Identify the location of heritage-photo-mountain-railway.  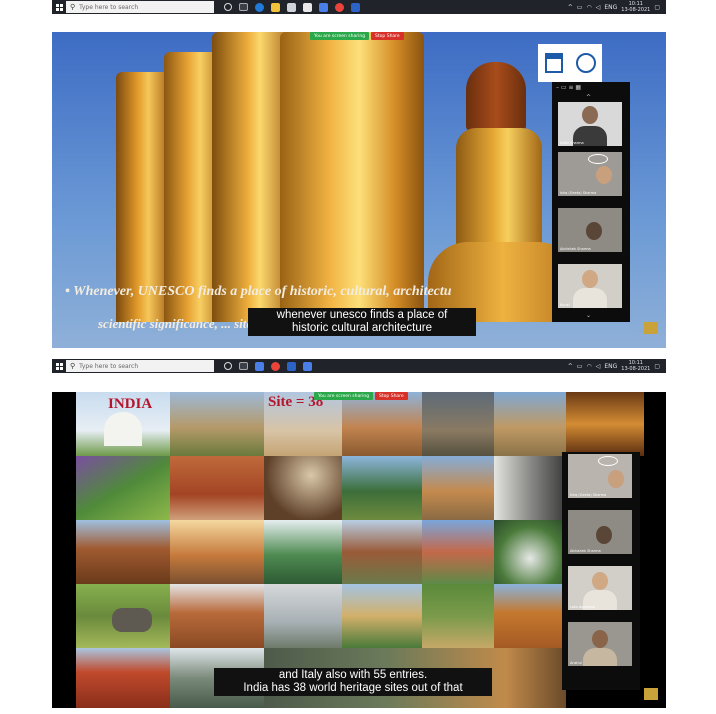
(382, 488).